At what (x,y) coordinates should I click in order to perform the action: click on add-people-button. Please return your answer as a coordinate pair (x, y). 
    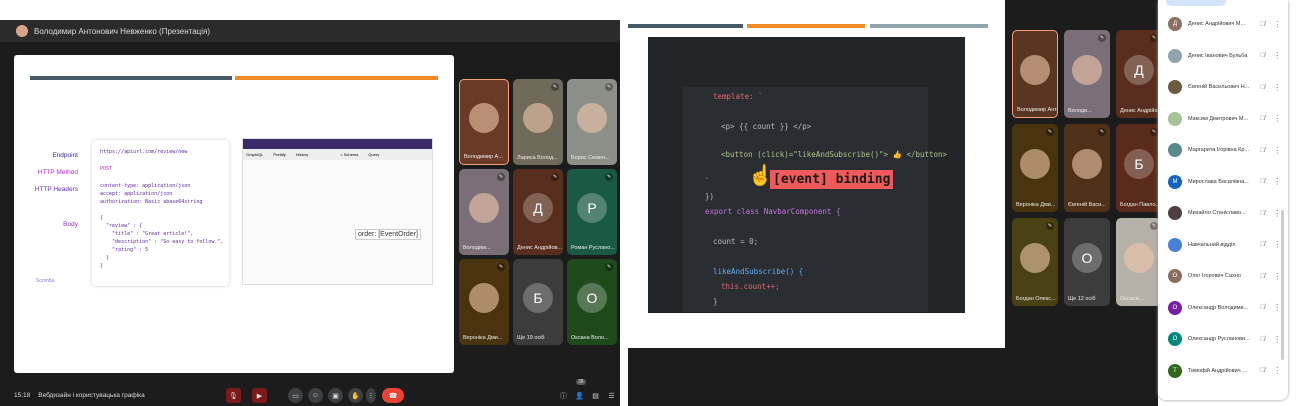
    Looking at the image, I should click on (1196, 3).